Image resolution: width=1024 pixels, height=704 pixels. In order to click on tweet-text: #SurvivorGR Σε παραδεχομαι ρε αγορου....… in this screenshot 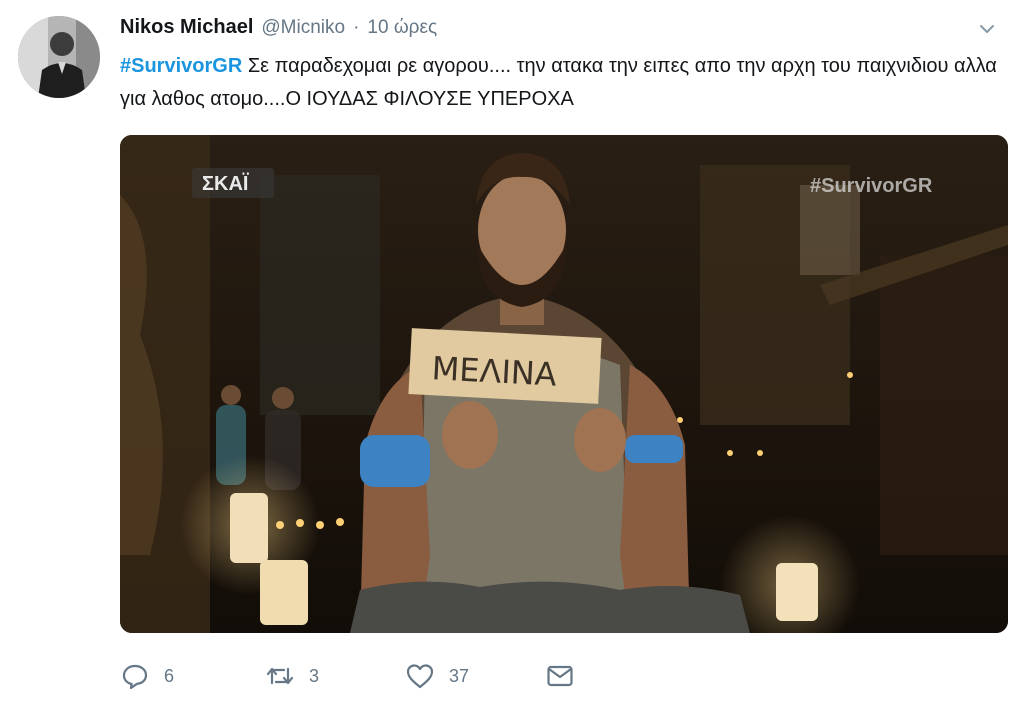, I will do `click(560, 83)`.